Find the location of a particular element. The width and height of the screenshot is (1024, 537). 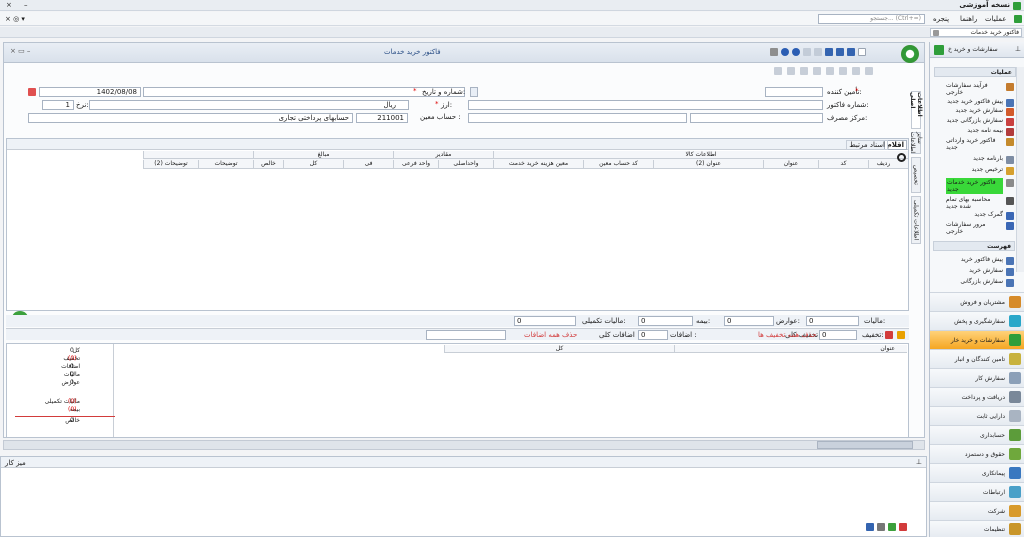

date-input: 1402/08/08 is located at coordinates (90, 92).